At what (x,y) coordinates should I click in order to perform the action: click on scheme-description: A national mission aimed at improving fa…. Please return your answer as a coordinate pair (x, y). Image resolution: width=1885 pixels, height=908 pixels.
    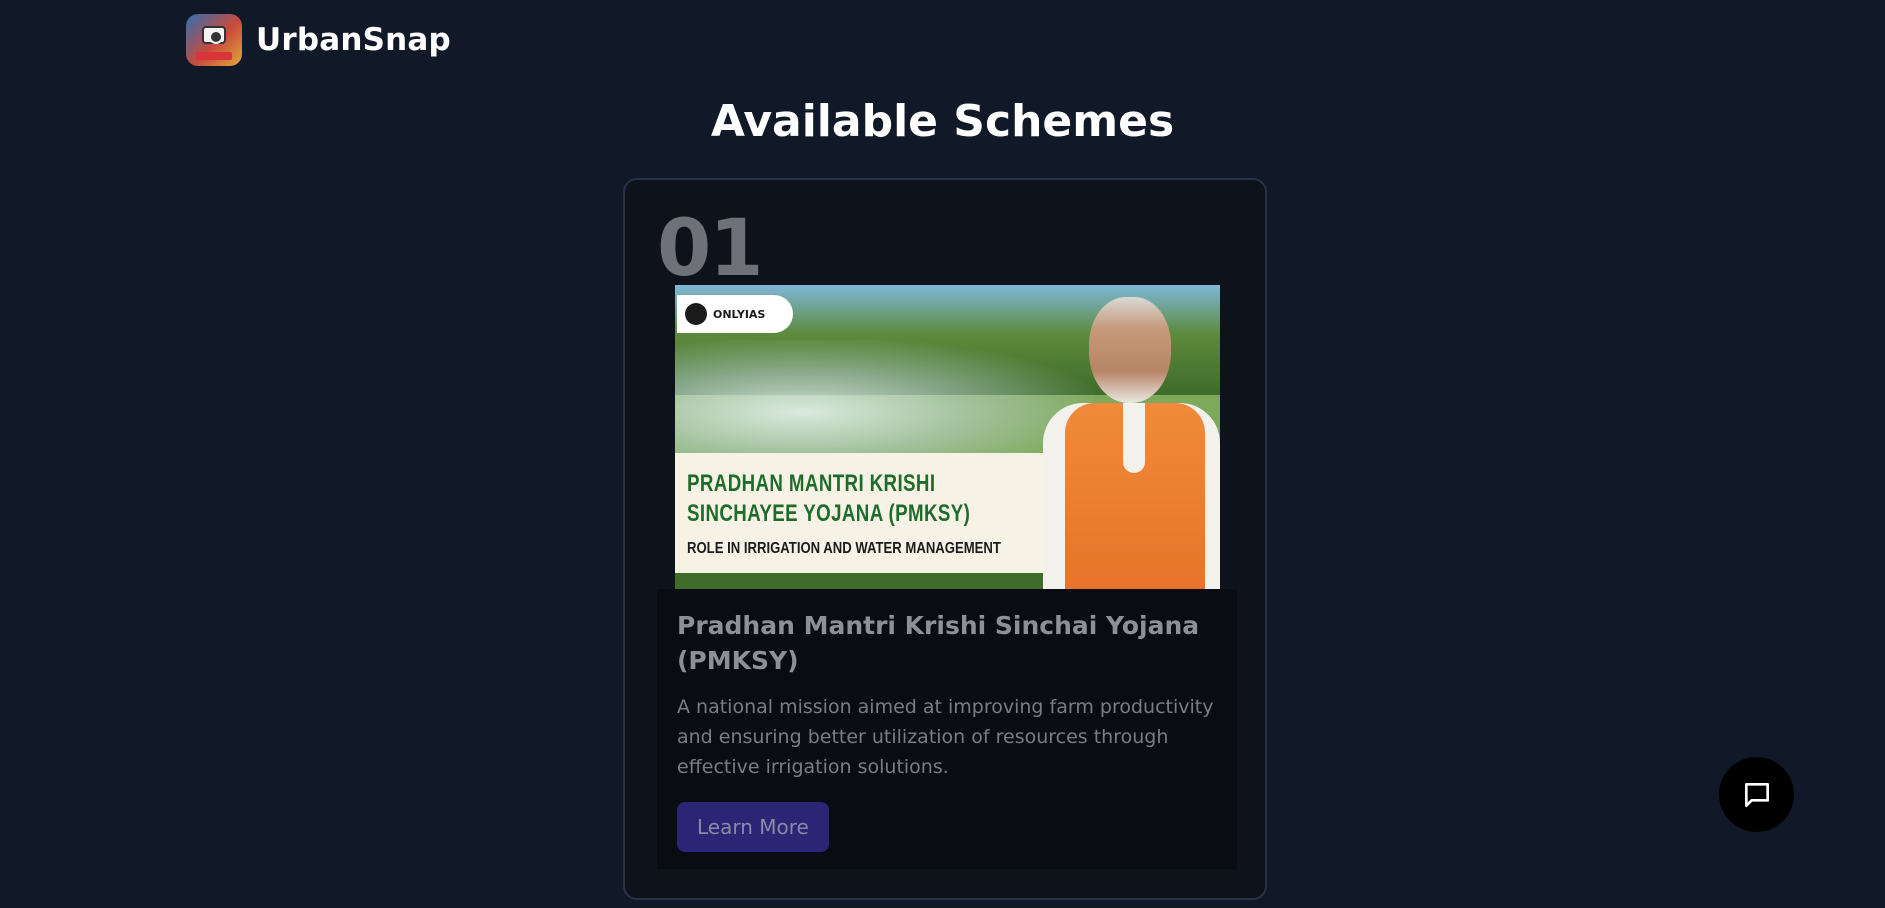
    Looking at the image, I should click on (945, 737).